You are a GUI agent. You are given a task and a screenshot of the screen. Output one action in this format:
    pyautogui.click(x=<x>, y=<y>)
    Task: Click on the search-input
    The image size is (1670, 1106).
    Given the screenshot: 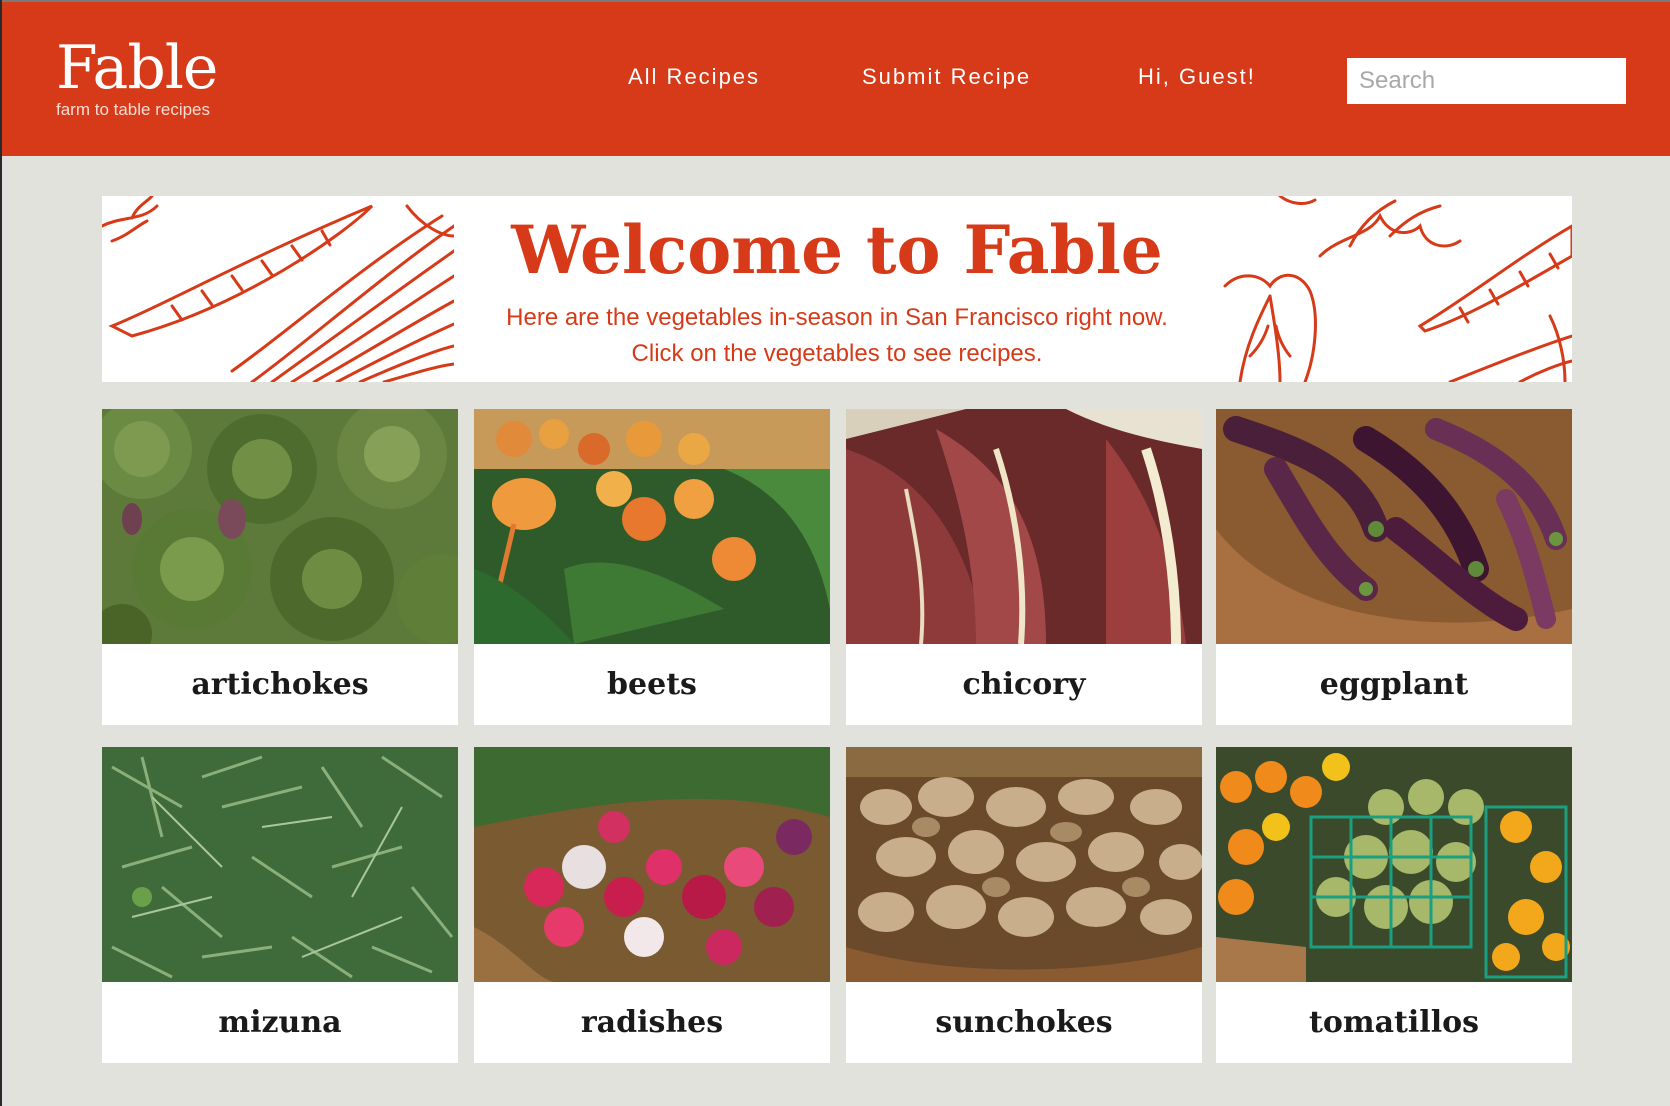 What is the action you would take?
    pyautogui.click(x=1486, y=81)
    